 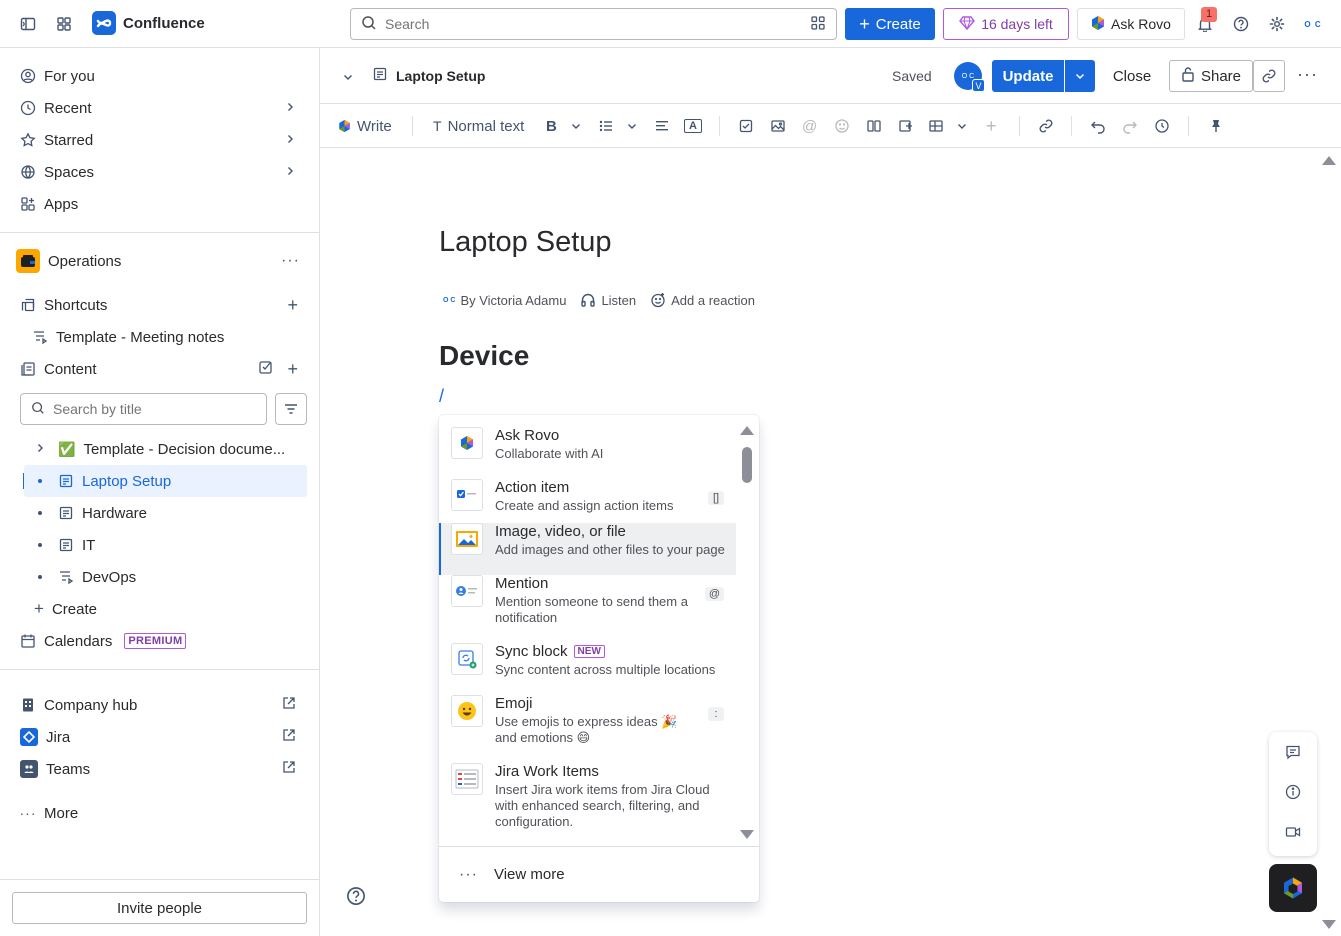 I want to click on sidebar-toggle-icon, so click(x=28, y=24).